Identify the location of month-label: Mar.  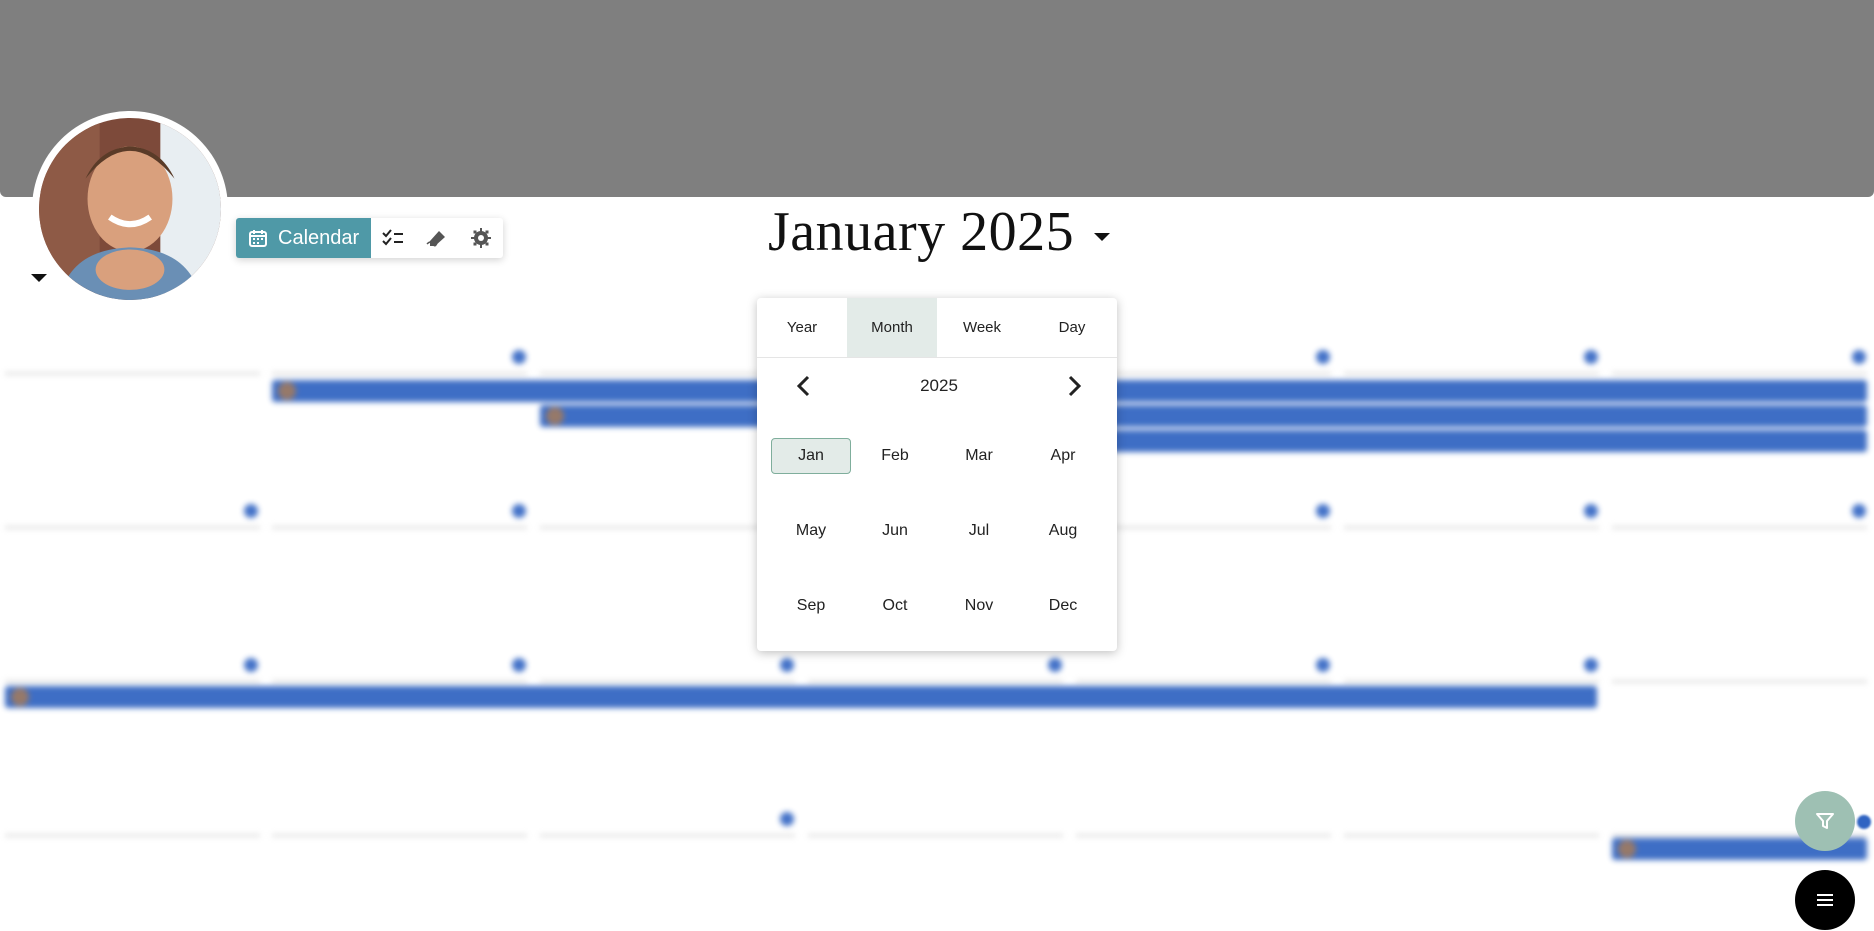
(979, 455).